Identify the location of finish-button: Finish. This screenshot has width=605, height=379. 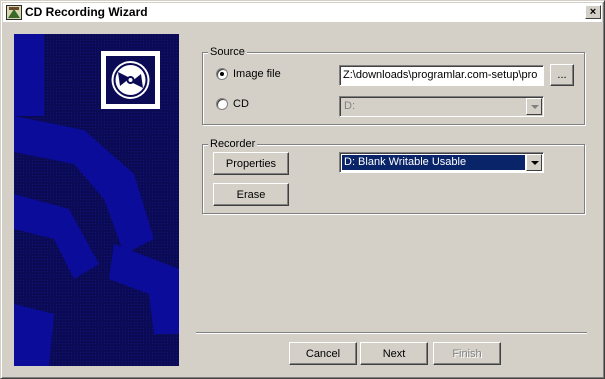
(467, 353).